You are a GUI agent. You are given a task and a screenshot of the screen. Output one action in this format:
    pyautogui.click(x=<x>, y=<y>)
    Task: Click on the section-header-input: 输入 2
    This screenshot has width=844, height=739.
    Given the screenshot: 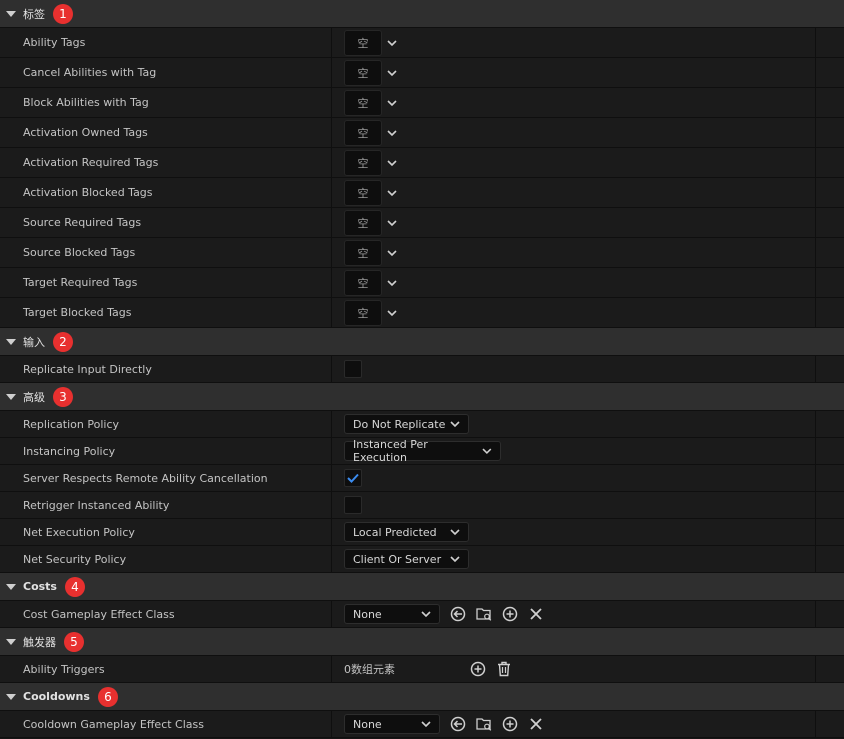 What is the action you would take?
    pyautogui.click(x=422, y=342)
    